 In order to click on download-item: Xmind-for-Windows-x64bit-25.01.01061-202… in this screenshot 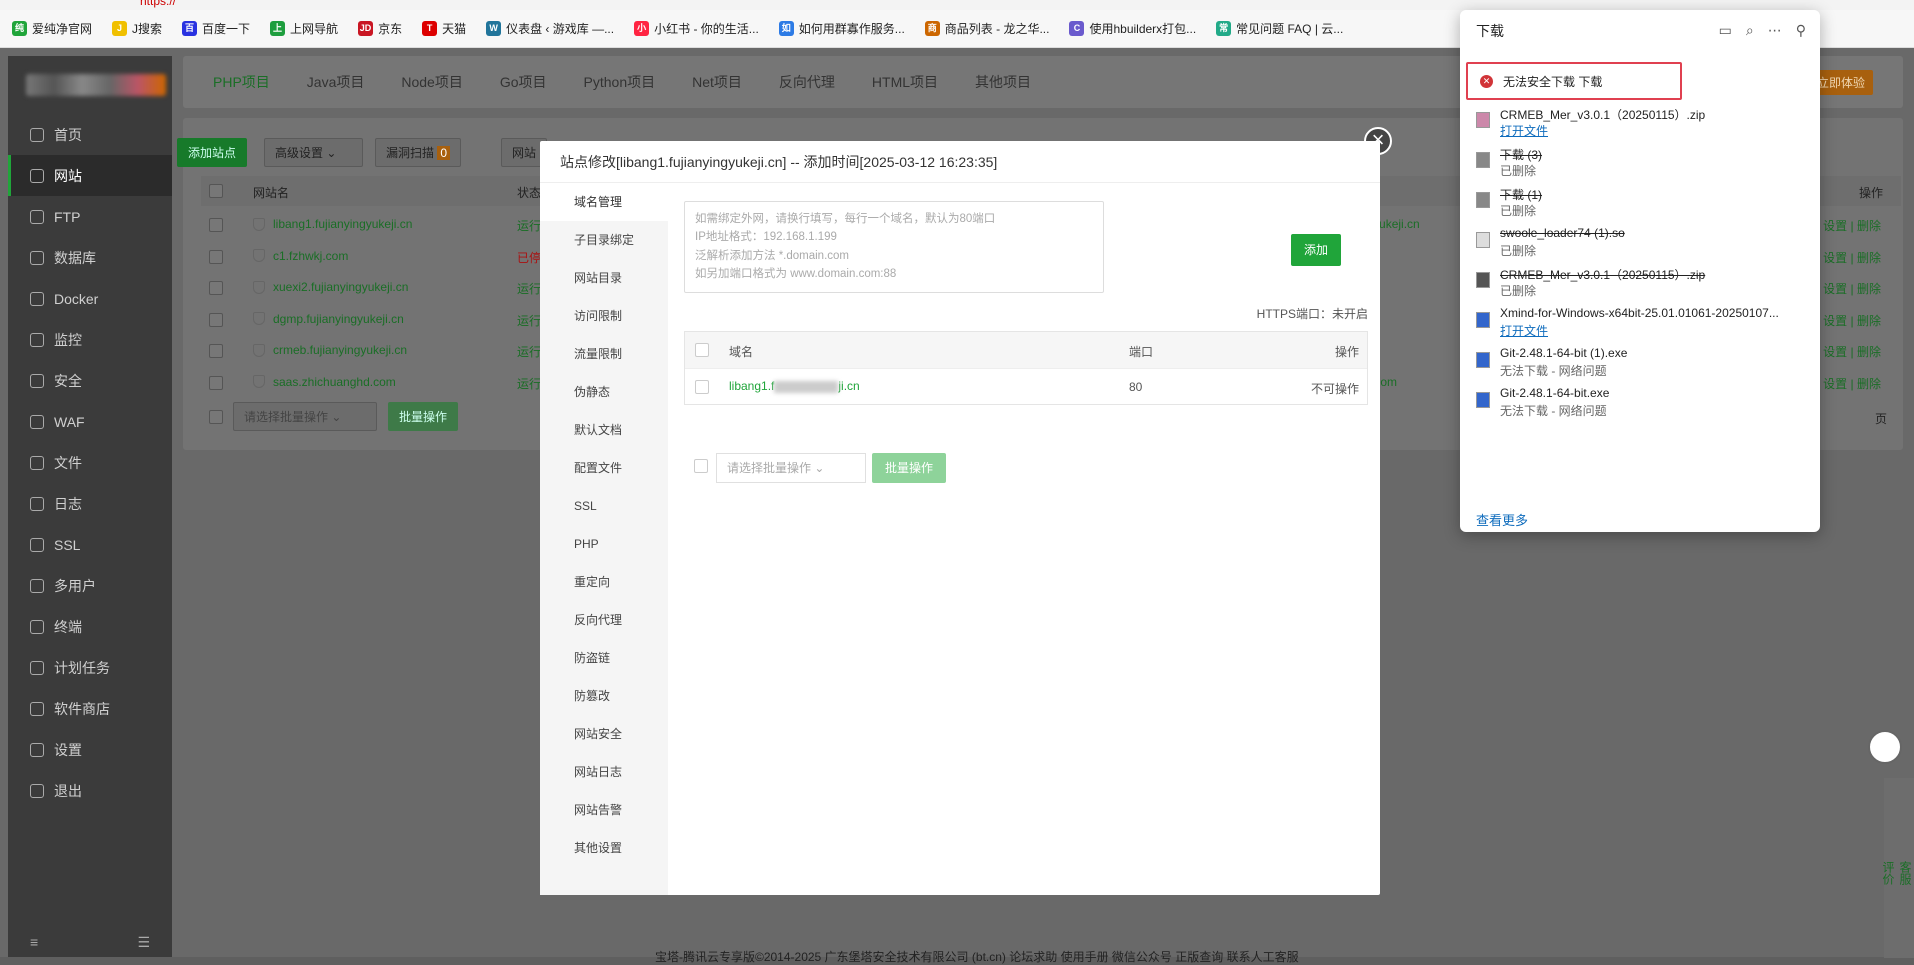, I will do `click(1644, 328)`.